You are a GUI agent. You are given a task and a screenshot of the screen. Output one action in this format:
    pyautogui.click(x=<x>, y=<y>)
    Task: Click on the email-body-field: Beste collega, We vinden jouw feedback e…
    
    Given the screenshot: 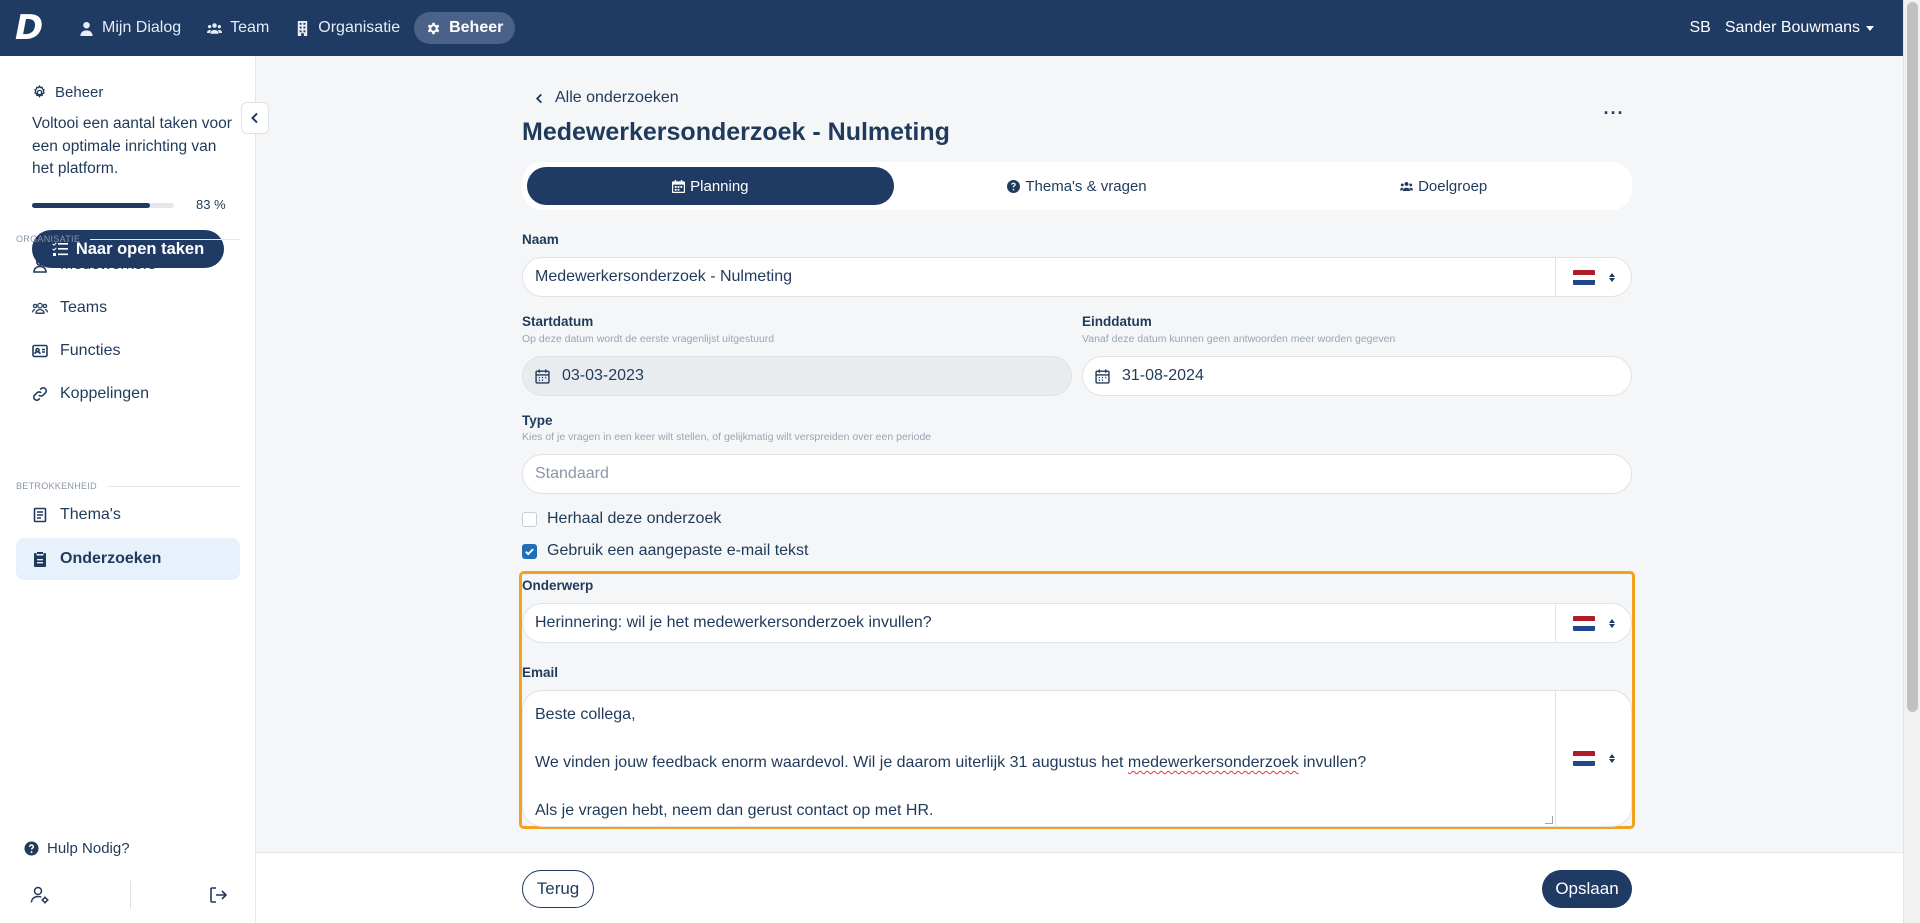 What is the action you would take?
    pyautogui.click(x=1077, y=758)
    